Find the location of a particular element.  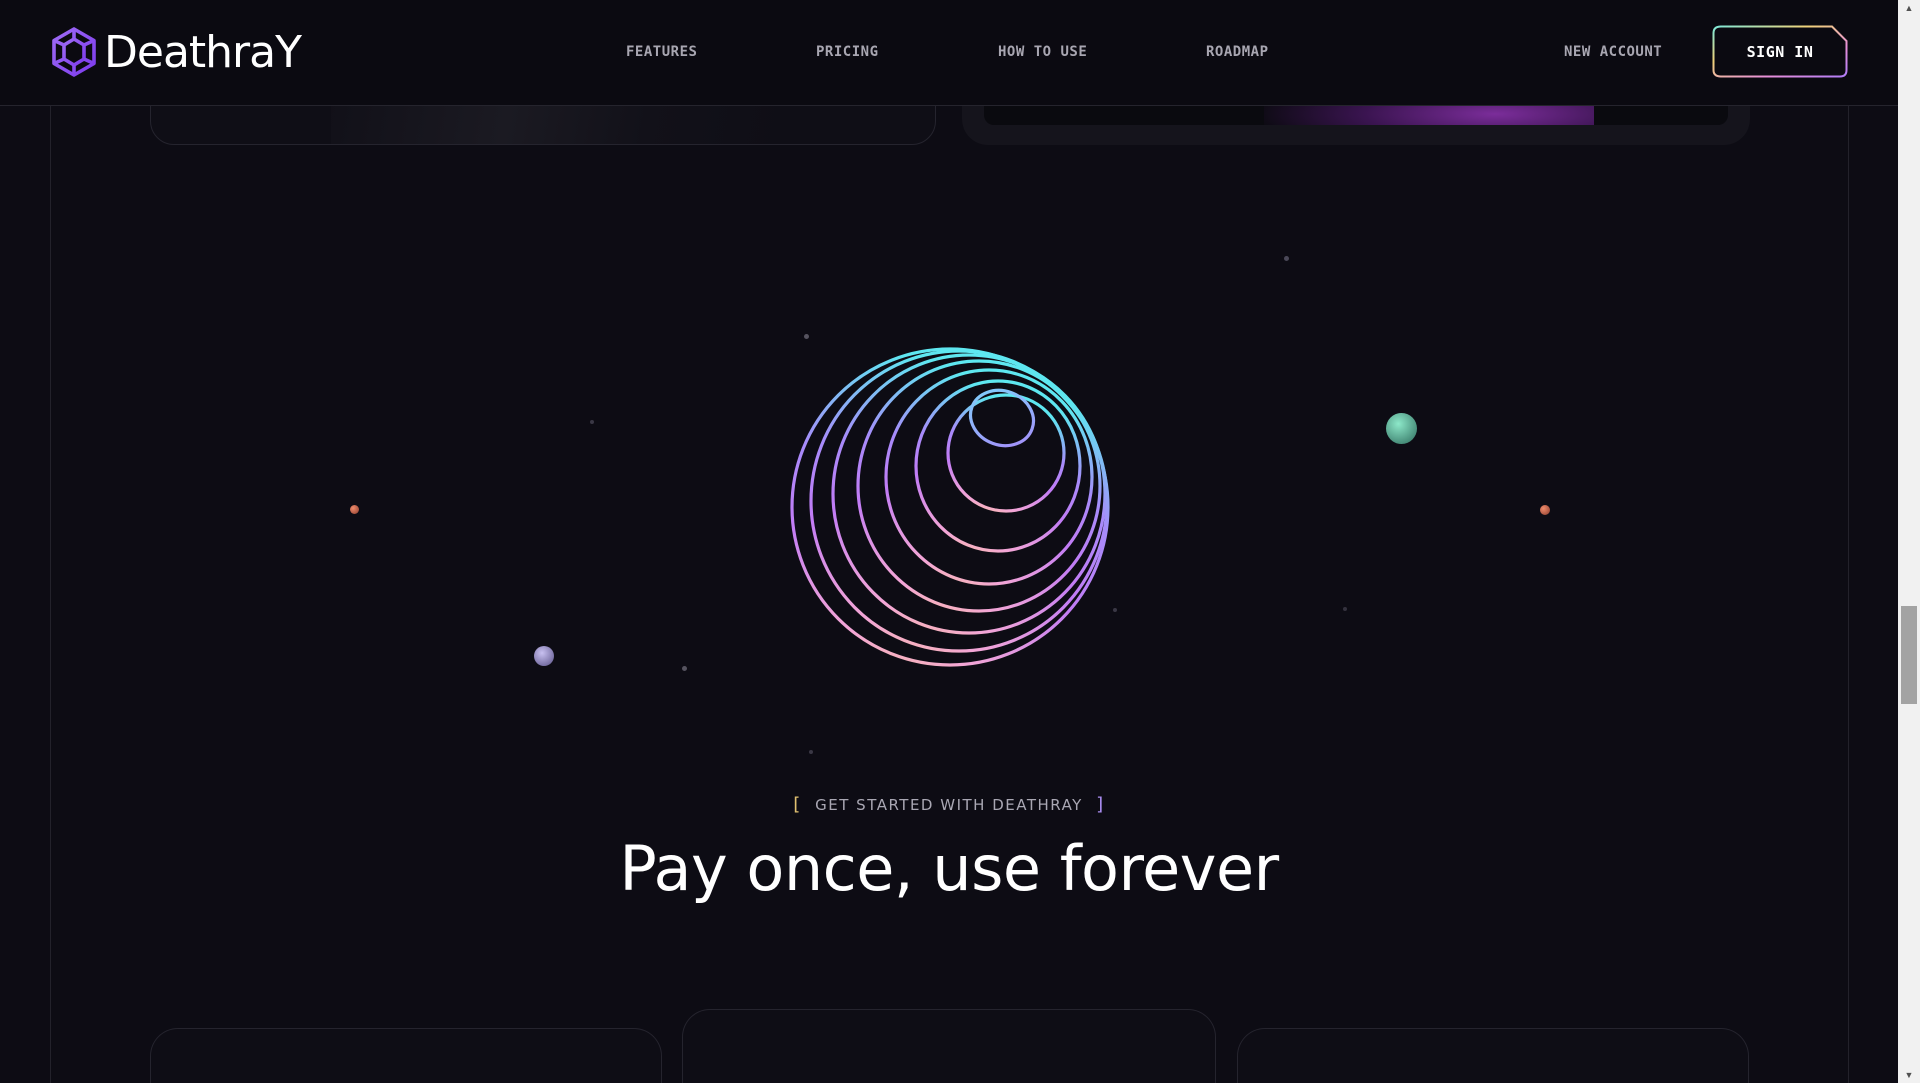

sign-in-button: SIGN IN is located at coordinates (1780, 51).